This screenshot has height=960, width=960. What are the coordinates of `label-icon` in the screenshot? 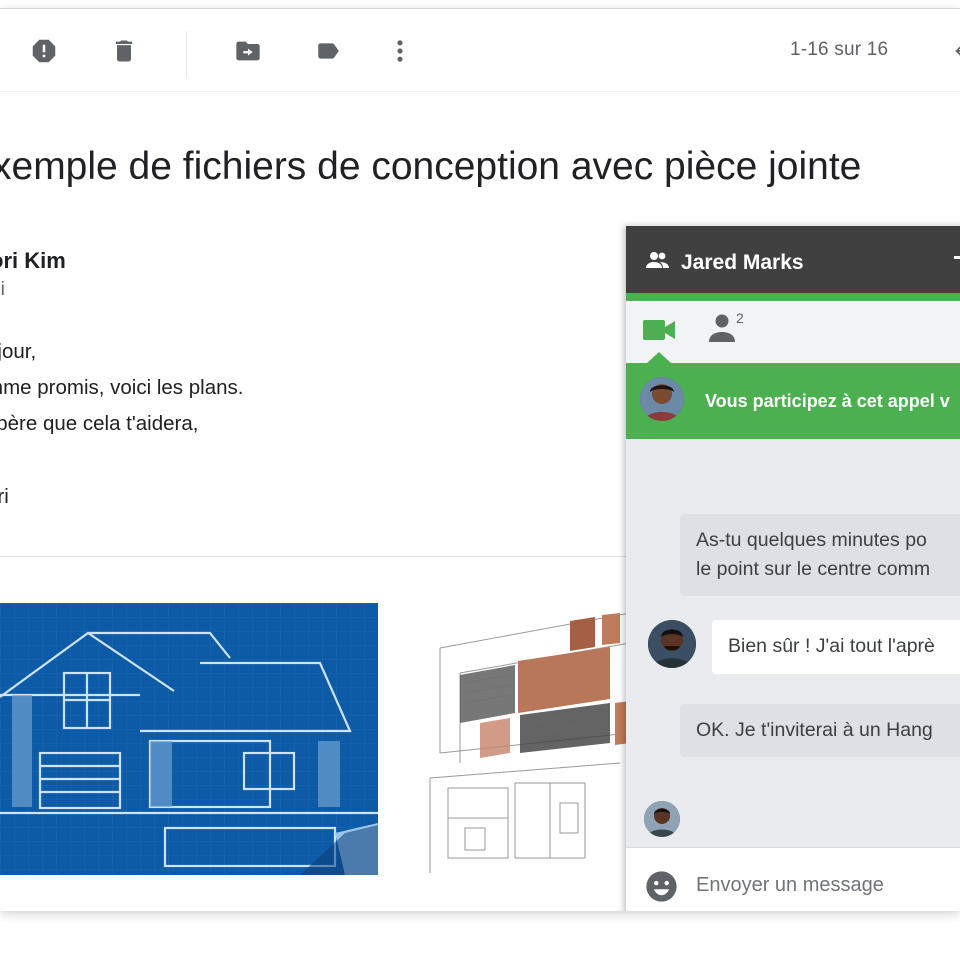 It's located at (328, 51).